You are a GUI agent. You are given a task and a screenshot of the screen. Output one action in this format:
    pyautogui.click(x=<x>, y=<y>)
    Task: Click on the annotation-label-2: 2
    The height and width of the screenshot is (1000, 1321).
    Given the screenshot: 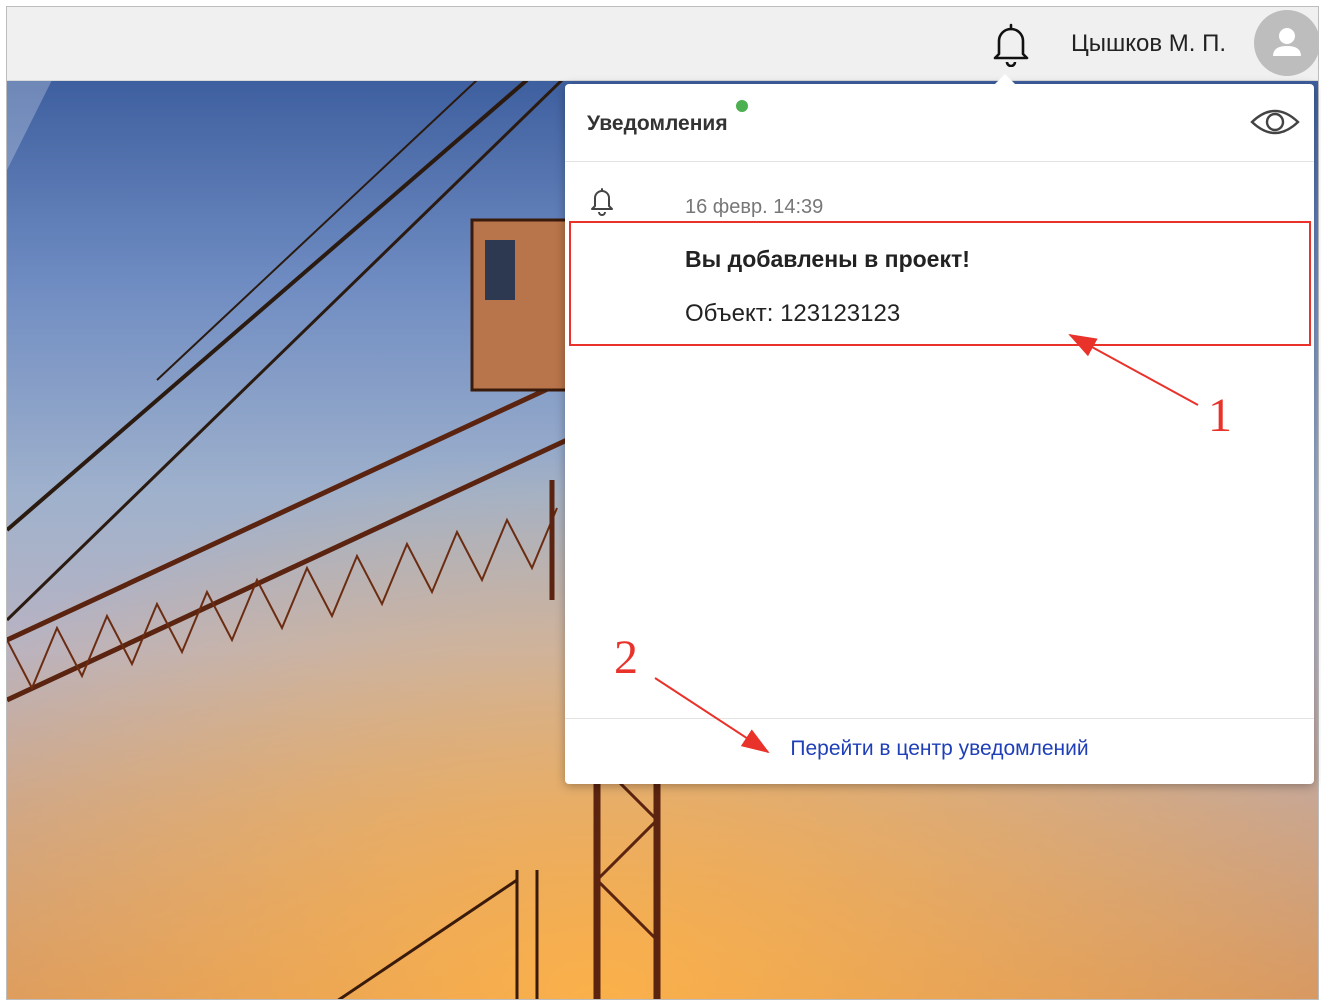 What is the action you would take?
    pyautogui.click(x=626, y=657)
    